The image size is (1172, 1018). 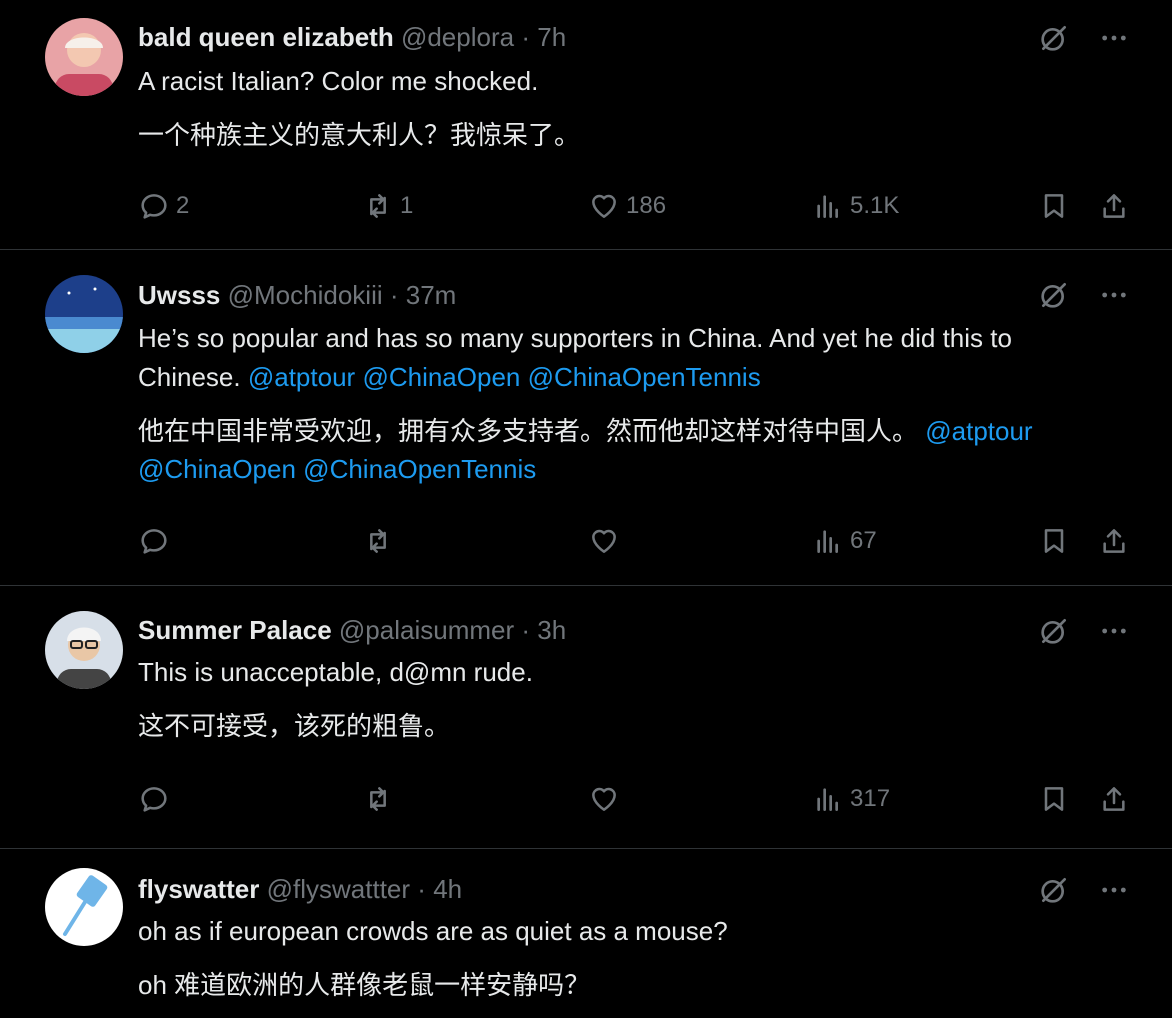 What do you see at coordinates (431, 295) in the screenshot?
I see `timestamp: 37m` at bounding box center [431, 295].